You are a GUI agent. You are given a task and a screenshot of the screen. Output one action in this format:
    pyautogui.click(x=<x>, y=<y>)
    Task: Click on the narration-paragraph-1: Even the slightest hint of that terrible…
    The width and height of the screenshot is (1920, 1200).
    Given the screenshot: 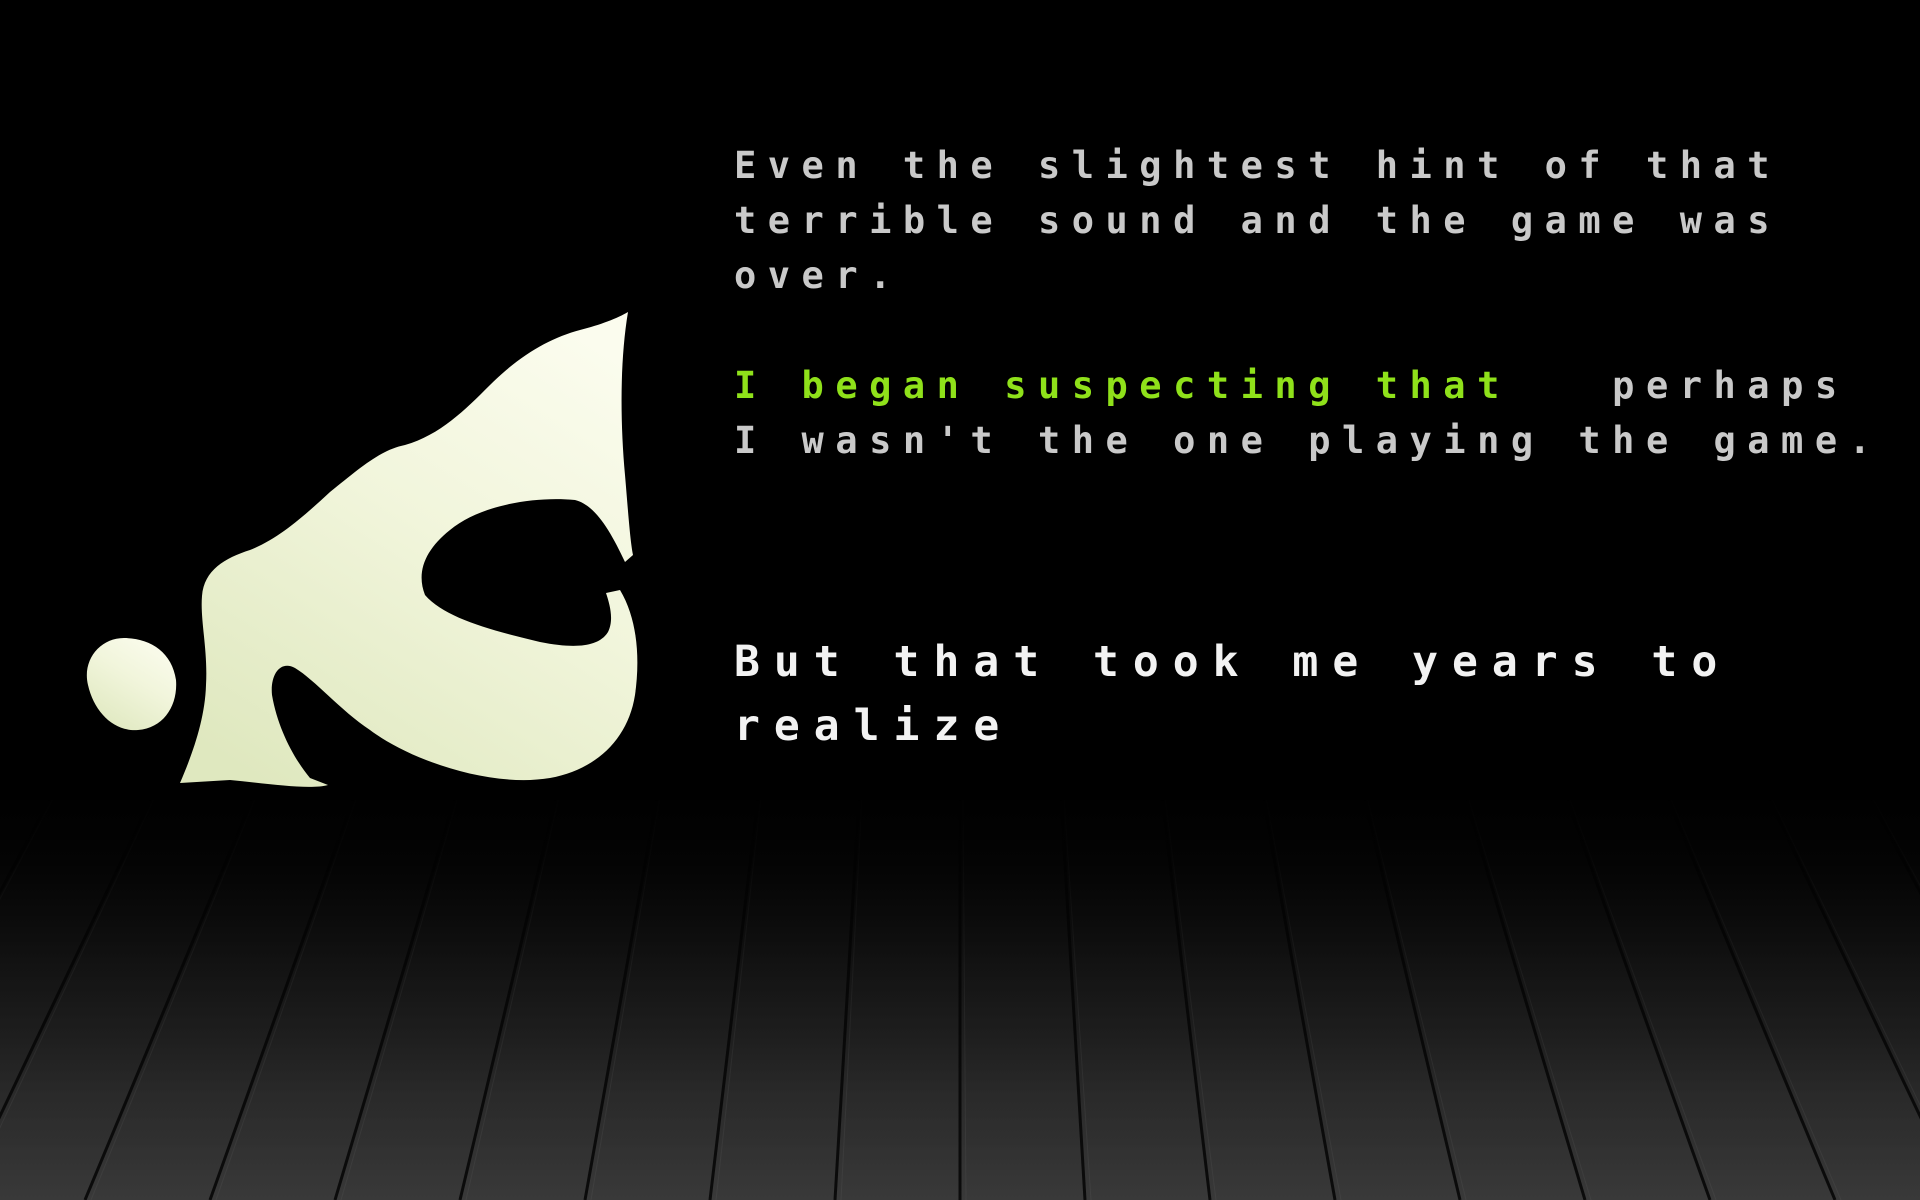 What is the action you would take?
    pyautogui.click(x=1274, y=220)
    